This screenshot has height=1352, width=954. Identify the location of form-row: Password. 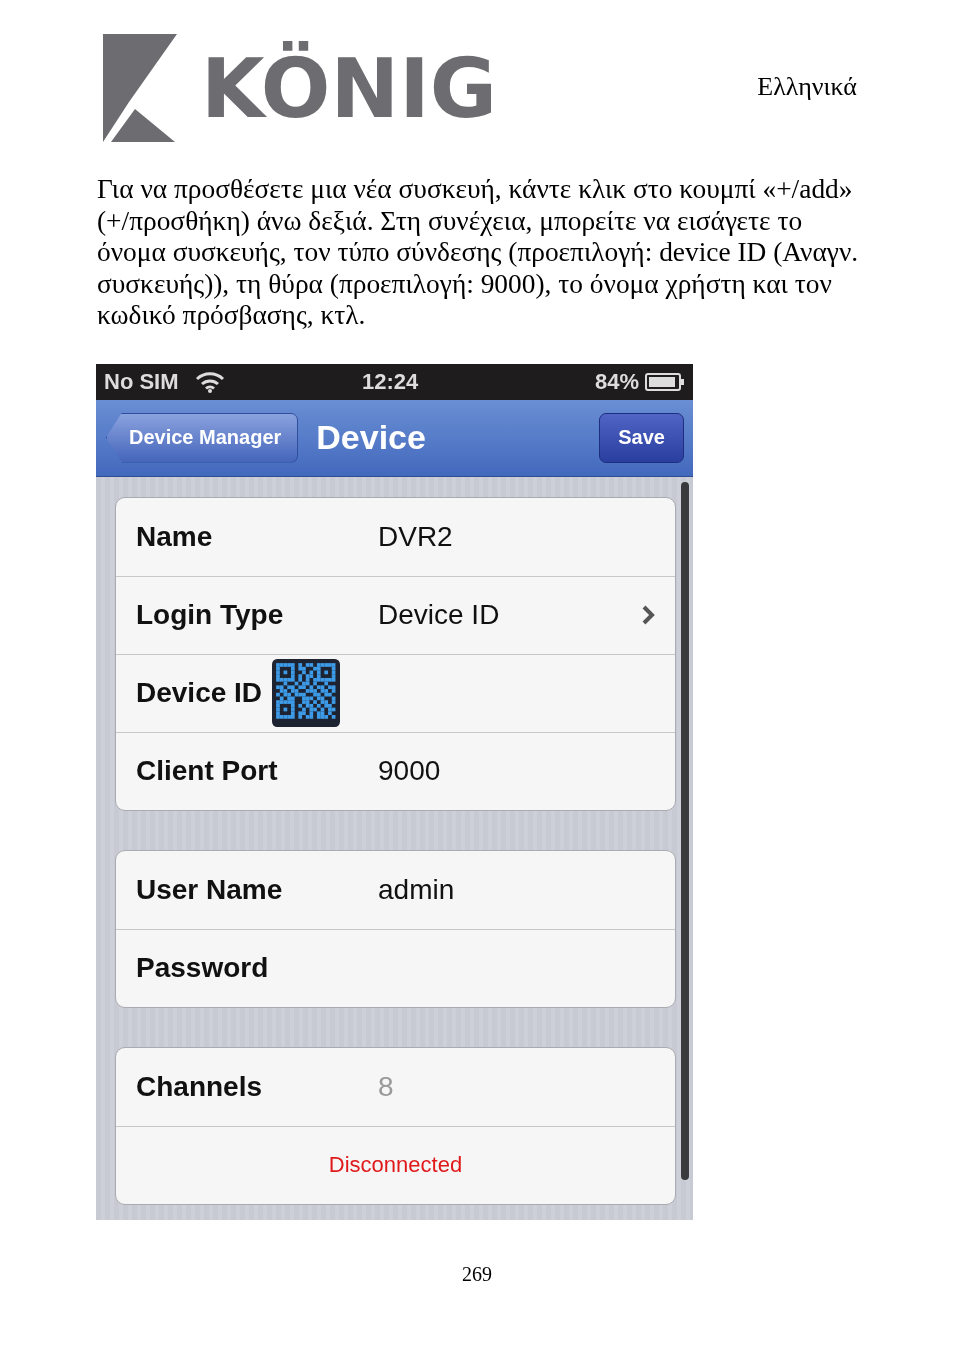
(395, 967).